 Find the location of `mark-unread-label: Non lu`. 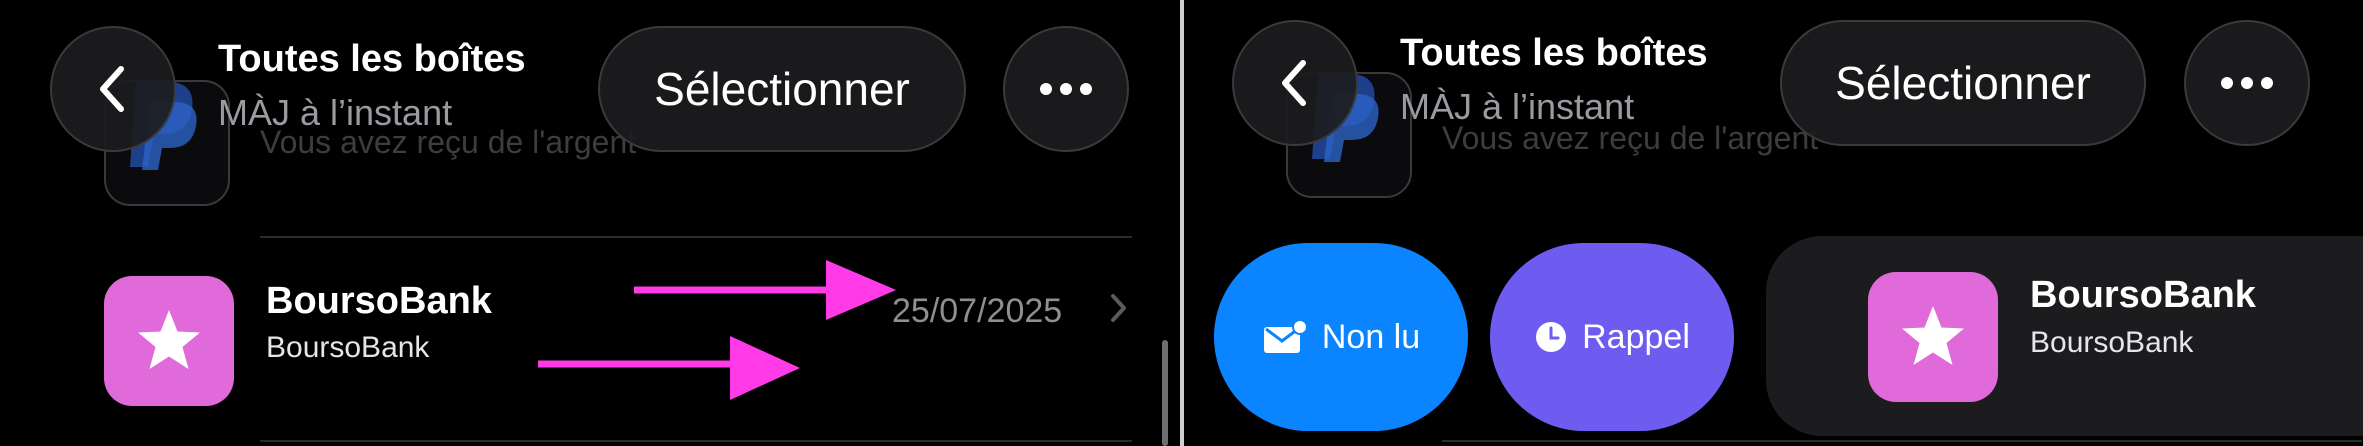

mark-unread-label: Non lu is located at coordinates (1371, 336).